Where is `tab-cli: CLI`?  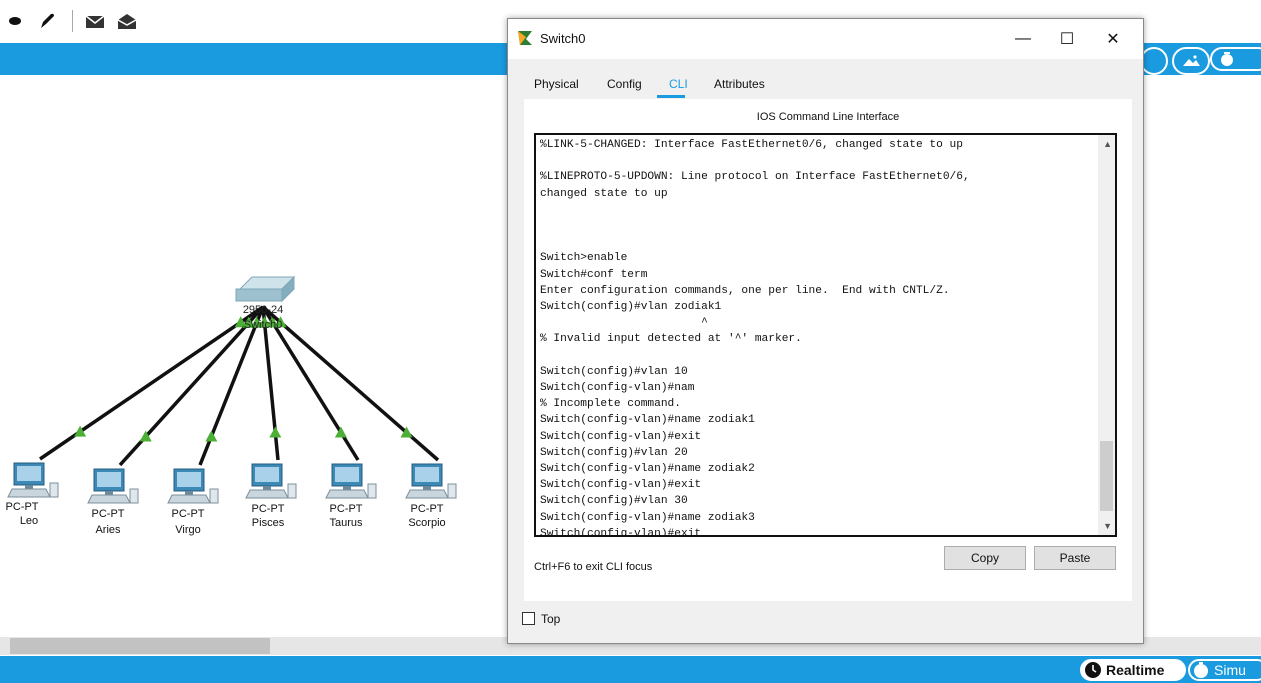 tab-cli: CLI is located at coordinates (678, 84).